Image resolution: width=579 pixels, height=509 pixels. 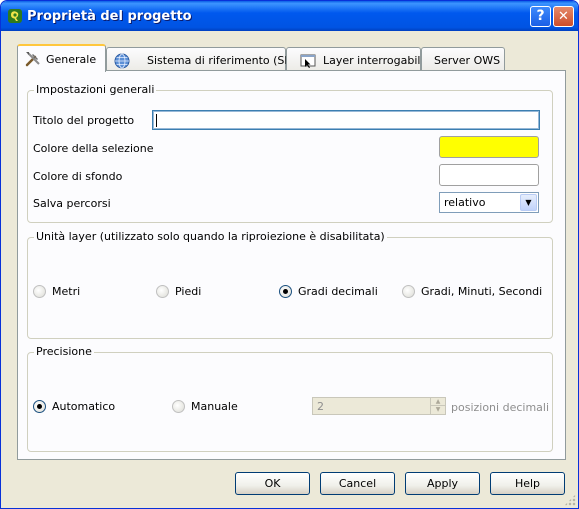 What do you see at coordinates (442, 483) in the screenshot?
I see `apply-button: Apply` at bounding box center [442, 483].